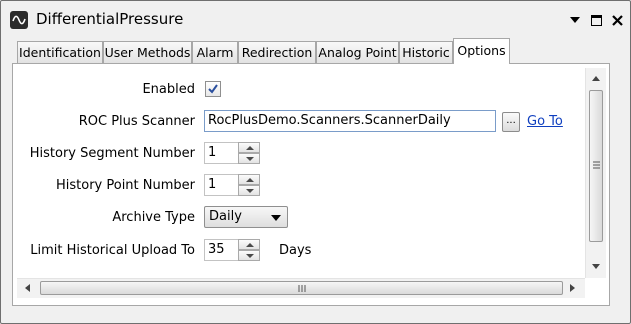 Image resolution: width=631 pixels, height=324 pixels. I want to click on goto-link: Go To, so click(545, 121).